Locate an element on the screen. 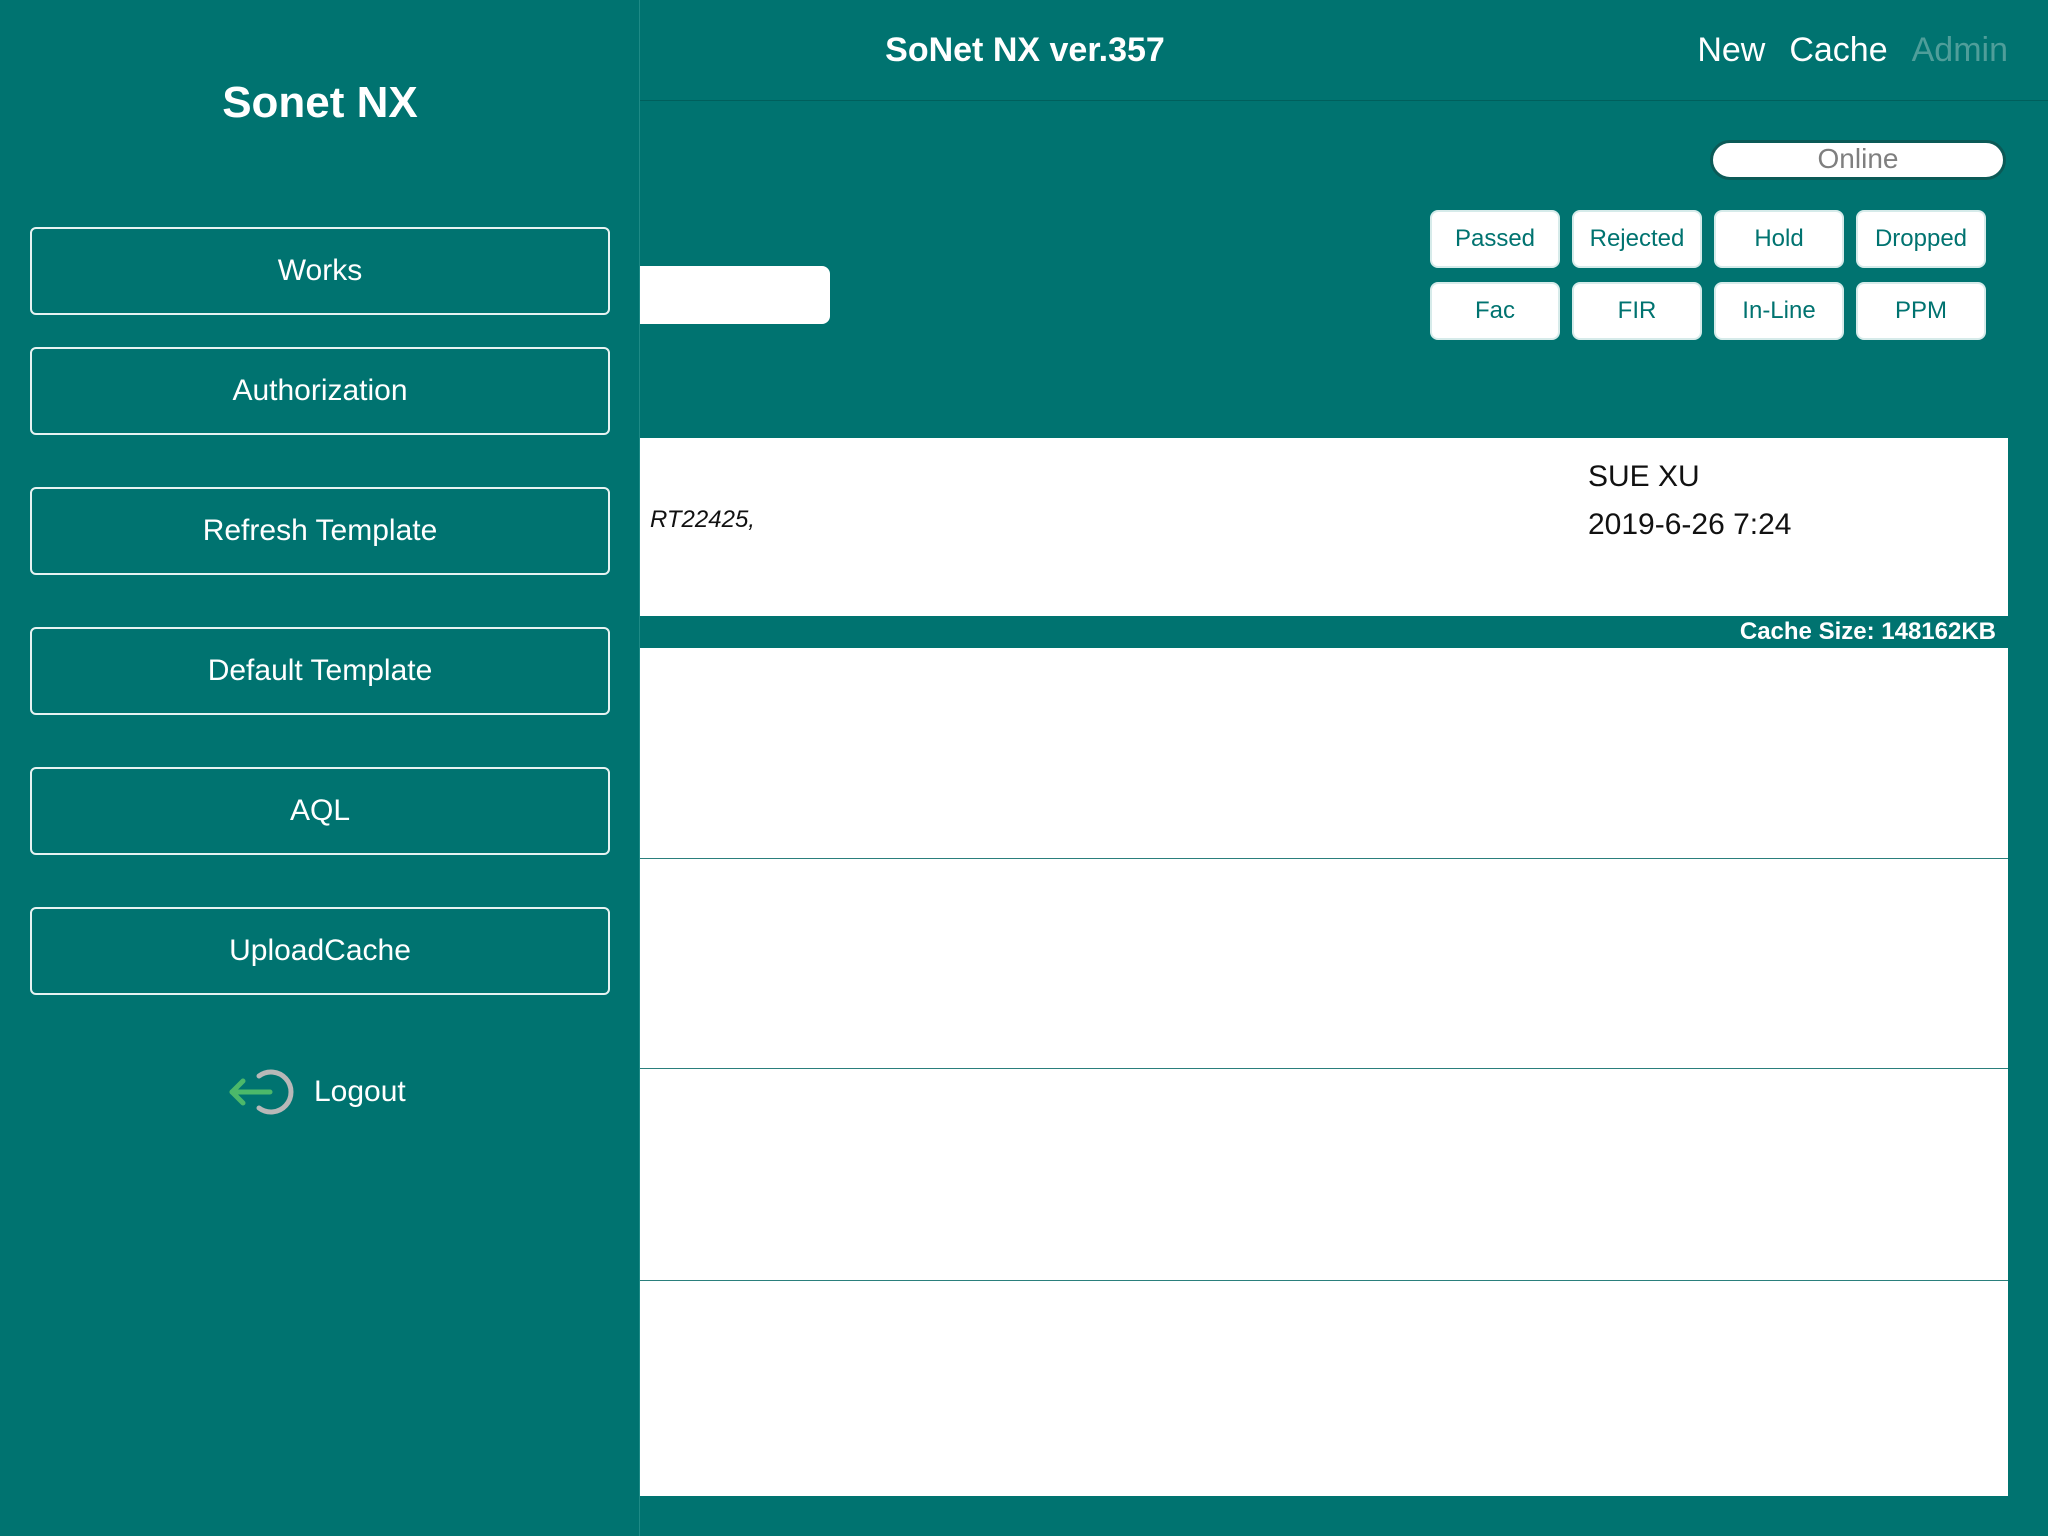 This screenshot has width=2048, height=1536. filter-passed-button: Passed is located at coordinates (1495, 239).